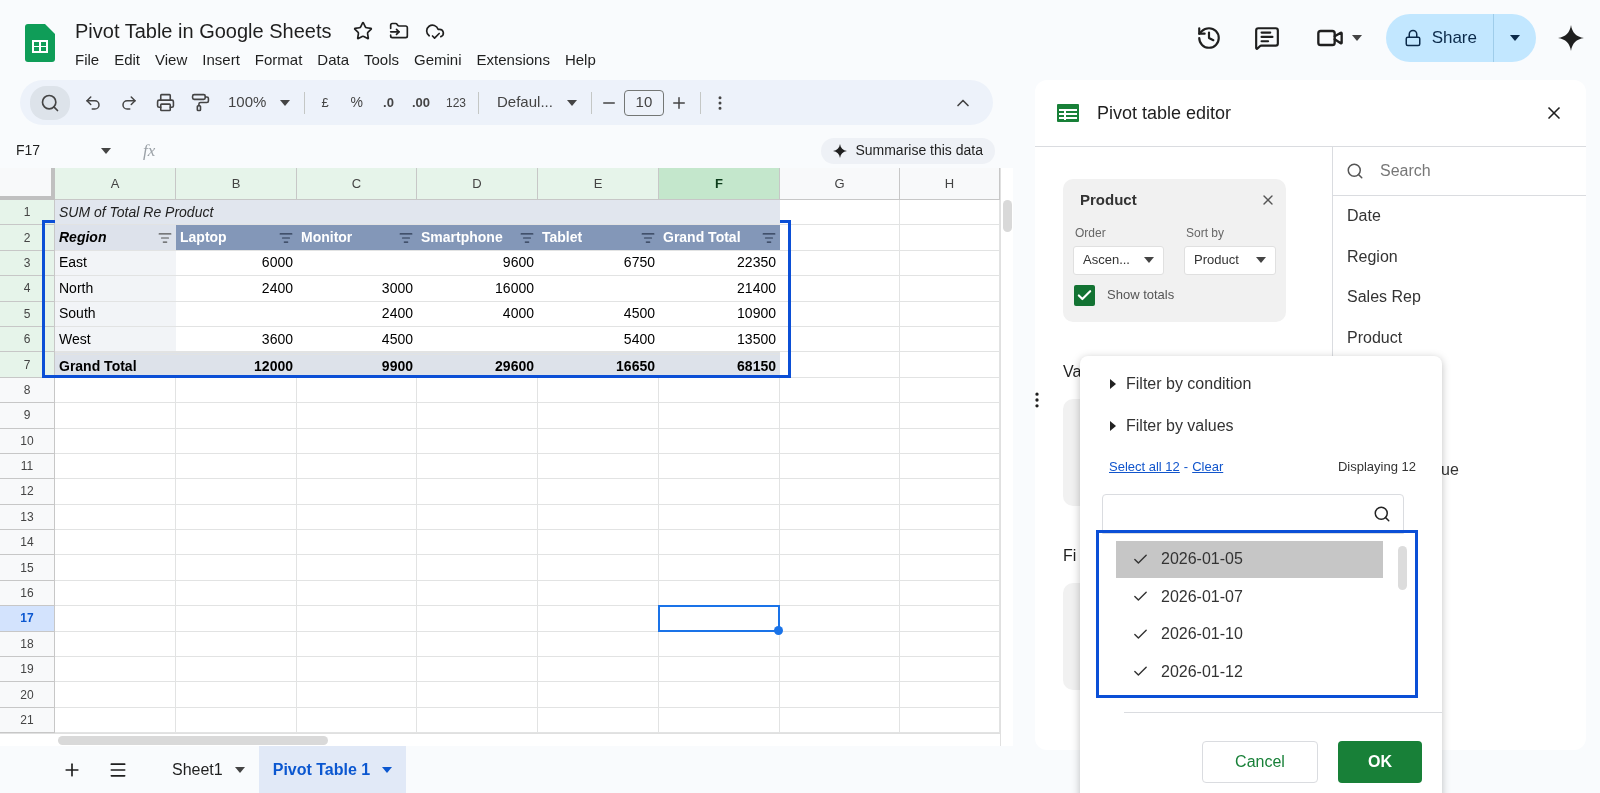  Describe the element at coordinates (27, 466) in the screenshot. I see `row-header: 11` at that location.